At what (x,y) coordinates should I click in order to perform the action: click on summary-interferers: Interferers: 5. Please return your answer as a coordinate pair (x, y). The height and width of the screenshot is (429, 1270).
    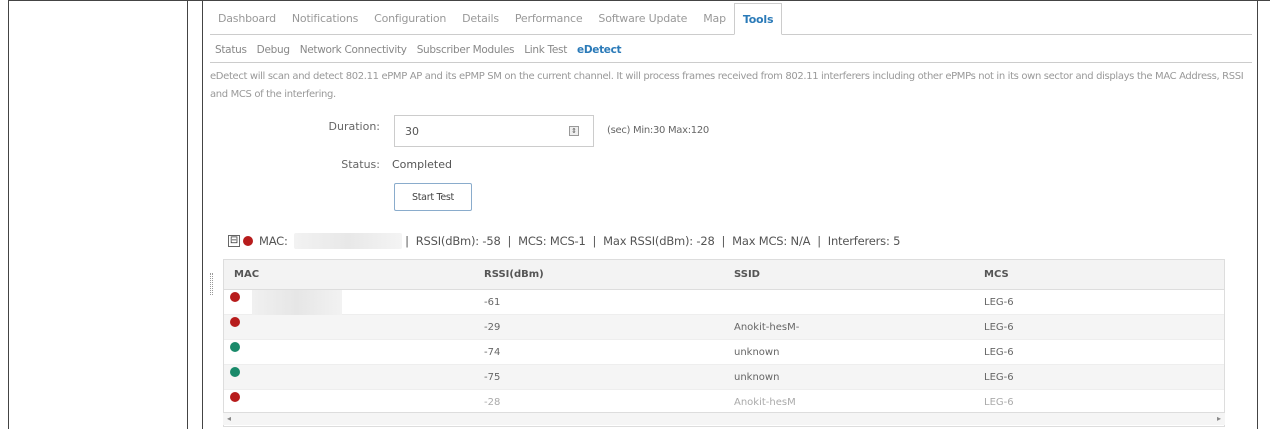
    Looking at the image, I should click on (864, 241).